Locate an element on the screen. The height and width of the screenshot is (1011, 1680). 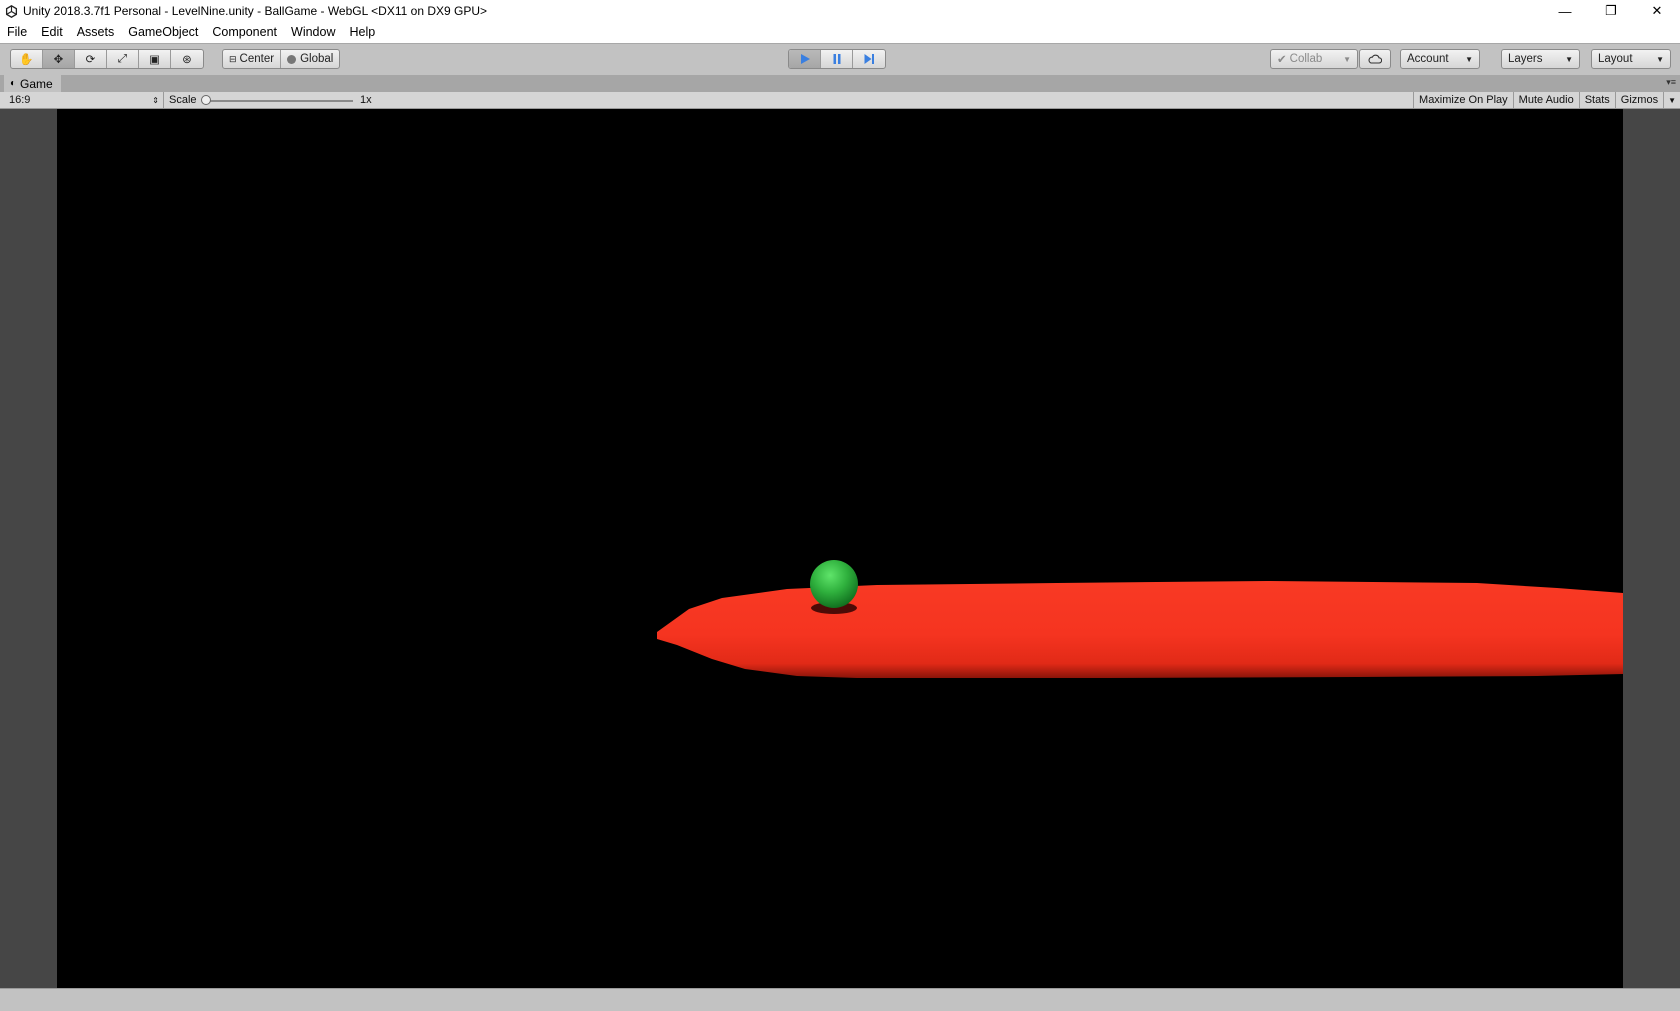
updown-arrows-icon: ⇕ is located at coordinates (155, 100).